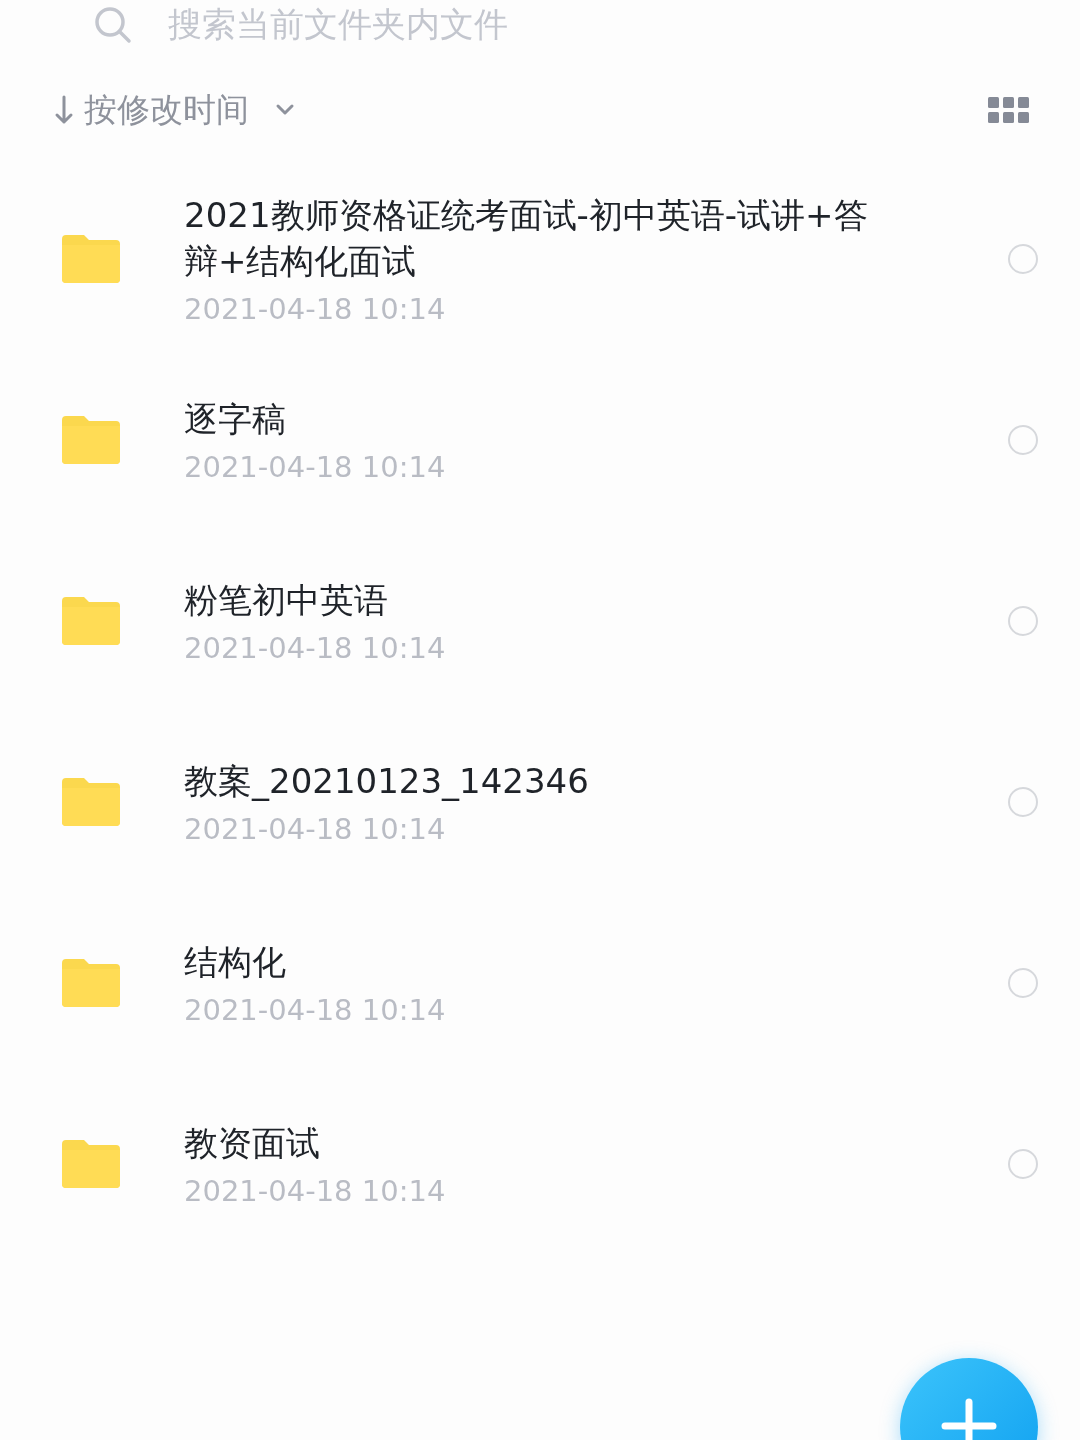 The width and height of the screenshot is (1080, 1440). What do you see at coordinates (541, 418) in the screenshot?
I see `folder-name: 逐字稿` at bounding box center [541, 418].